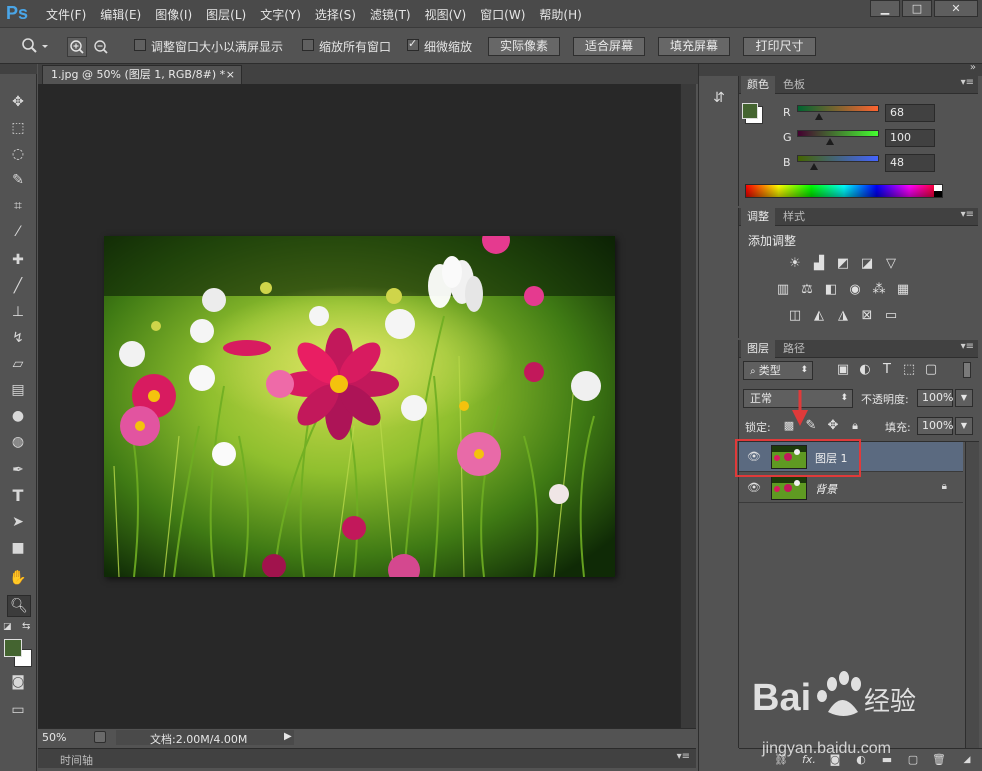 This screenshot has width=982, height=771. Describe the element at coordinates (758, 217) in the screenshot. I see `tab-adjustments: 调整` at that location.